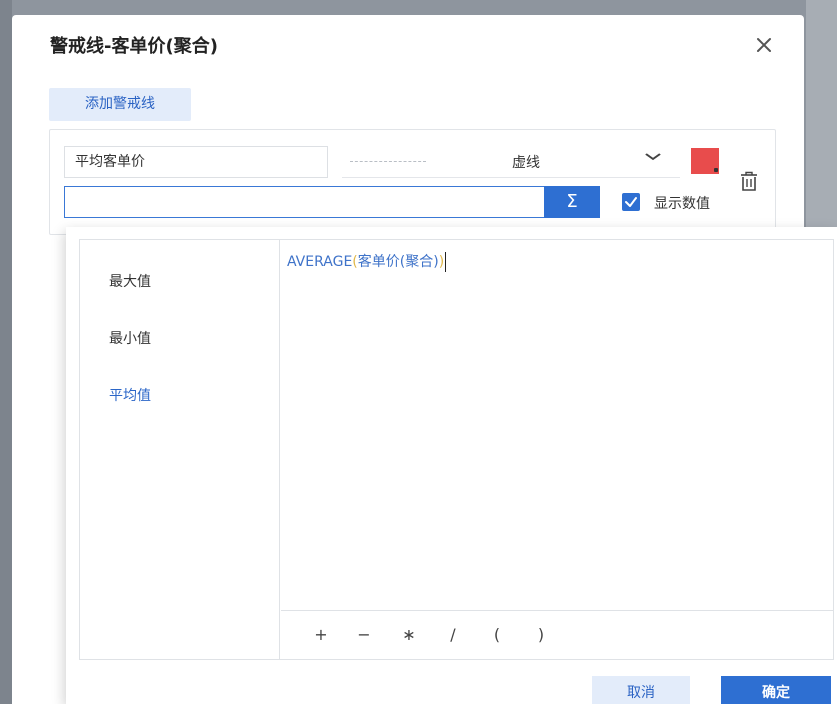 The height and width of the screenshot is (704, 837). I want to click on backdrop, so click(6, 352).